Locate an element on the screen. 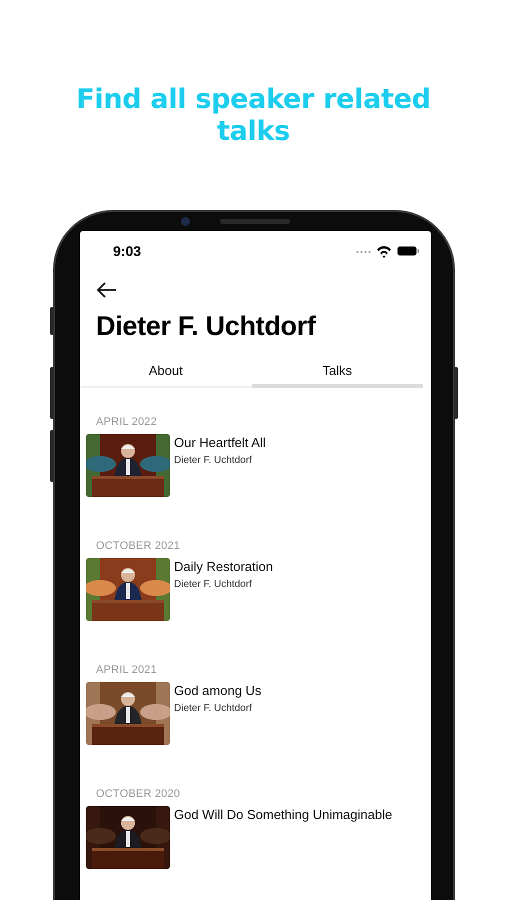 This screenshot has height=900, width=507. tab: About is located at coordinates (166, 372).